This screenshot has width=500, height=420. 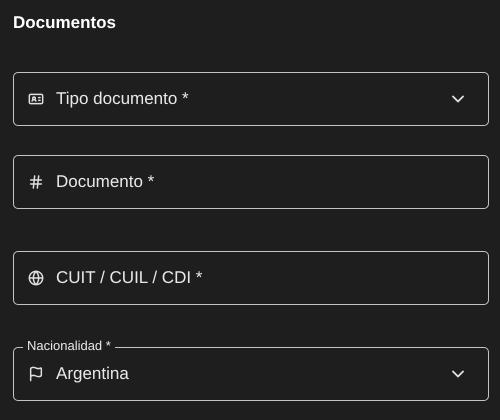 I want to click on flag-icon, so click(x=36, y=374).